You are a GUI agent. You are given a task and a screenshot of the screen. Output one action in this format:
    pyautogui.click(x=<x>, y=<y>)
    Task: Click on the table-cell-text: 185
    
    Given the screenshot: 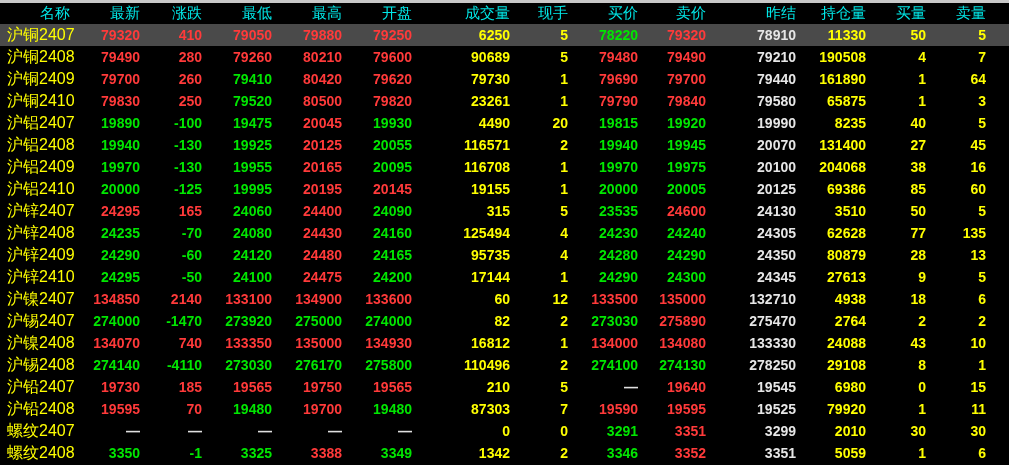 What is the action you would take?
    pyautogui.click(x=189, y=387)
    